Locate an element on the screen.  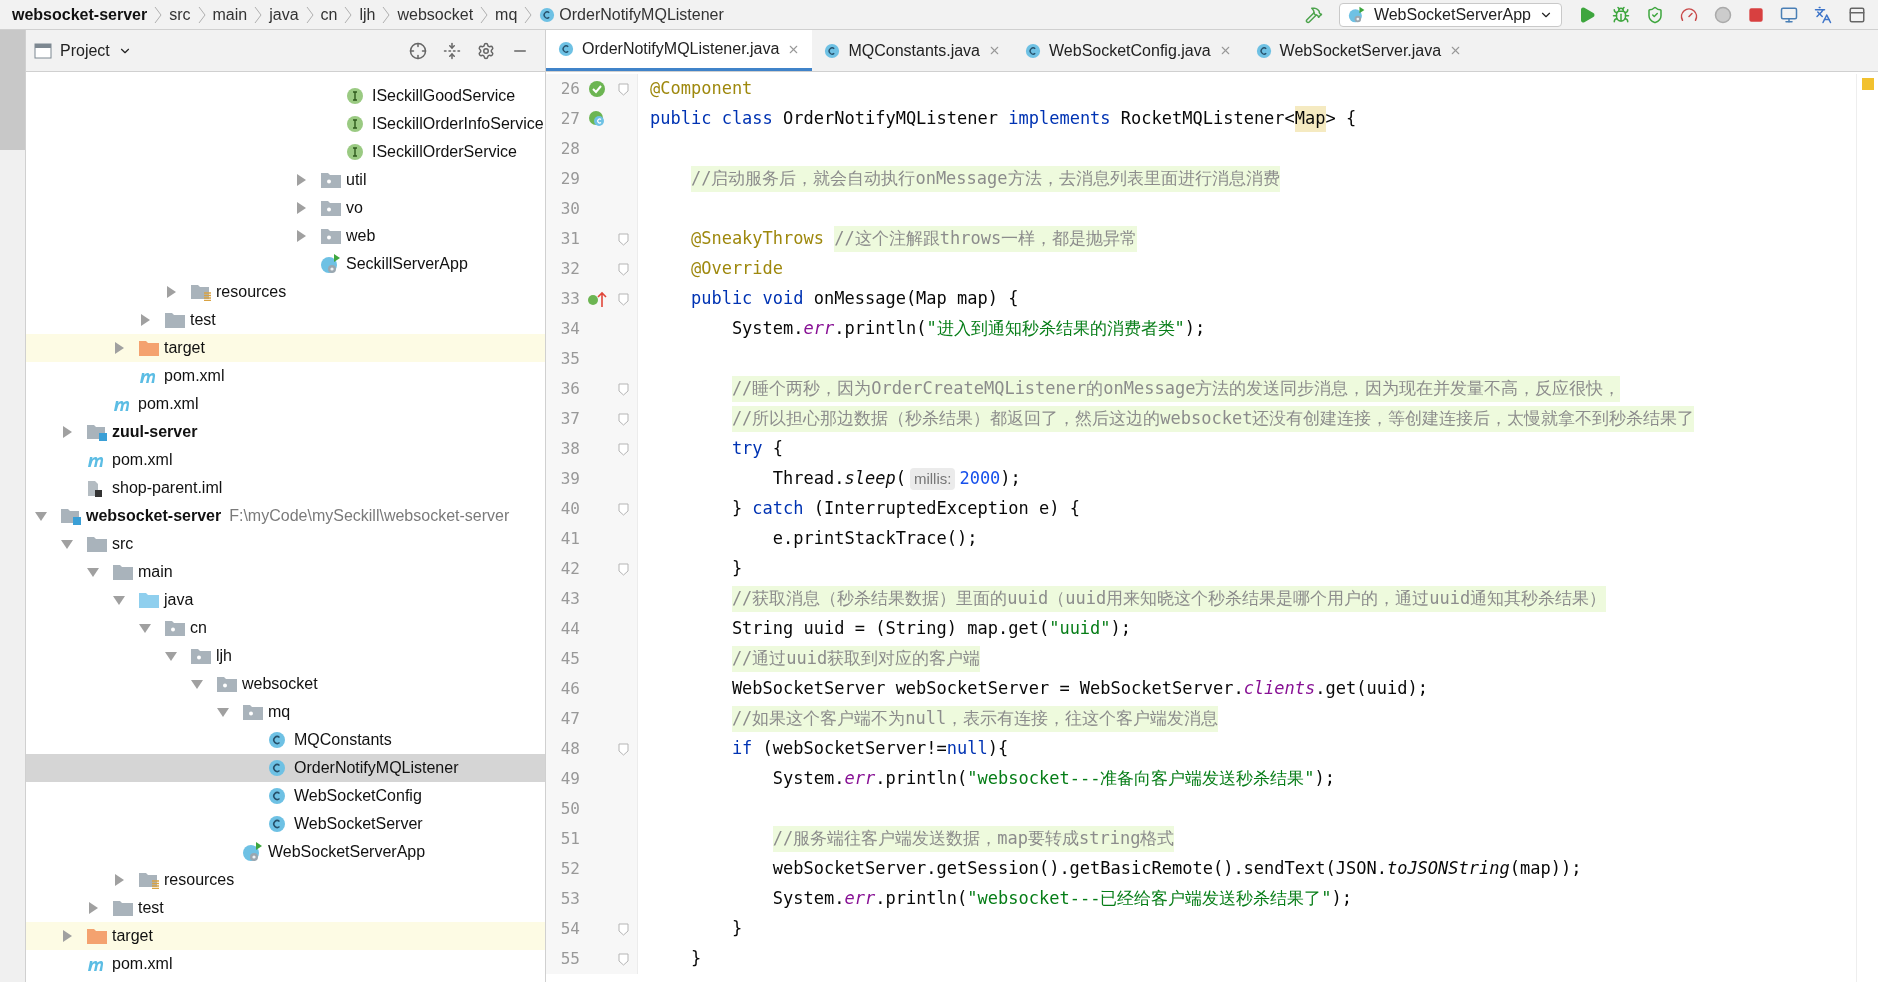
tree-item: java is located at coordinates (285, 600).